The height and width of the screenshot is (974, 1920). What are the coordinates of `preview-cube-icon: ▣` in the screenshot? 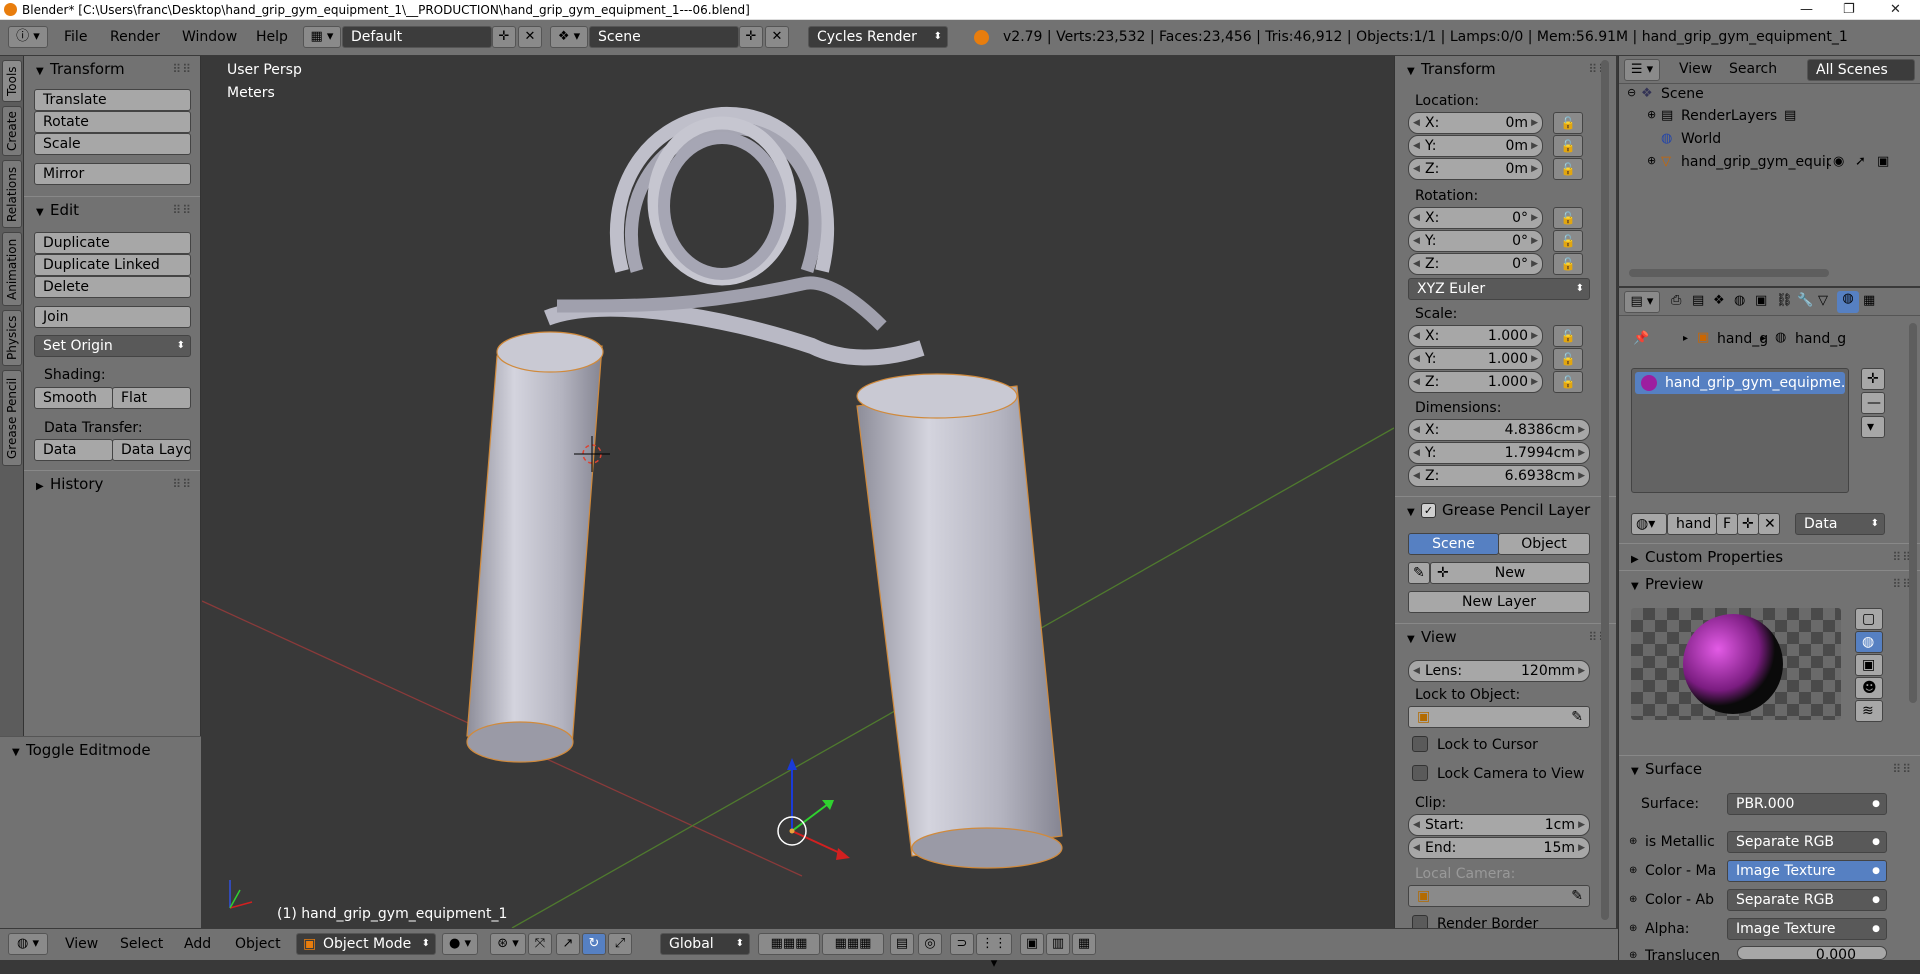 It's located at (1869, 665).